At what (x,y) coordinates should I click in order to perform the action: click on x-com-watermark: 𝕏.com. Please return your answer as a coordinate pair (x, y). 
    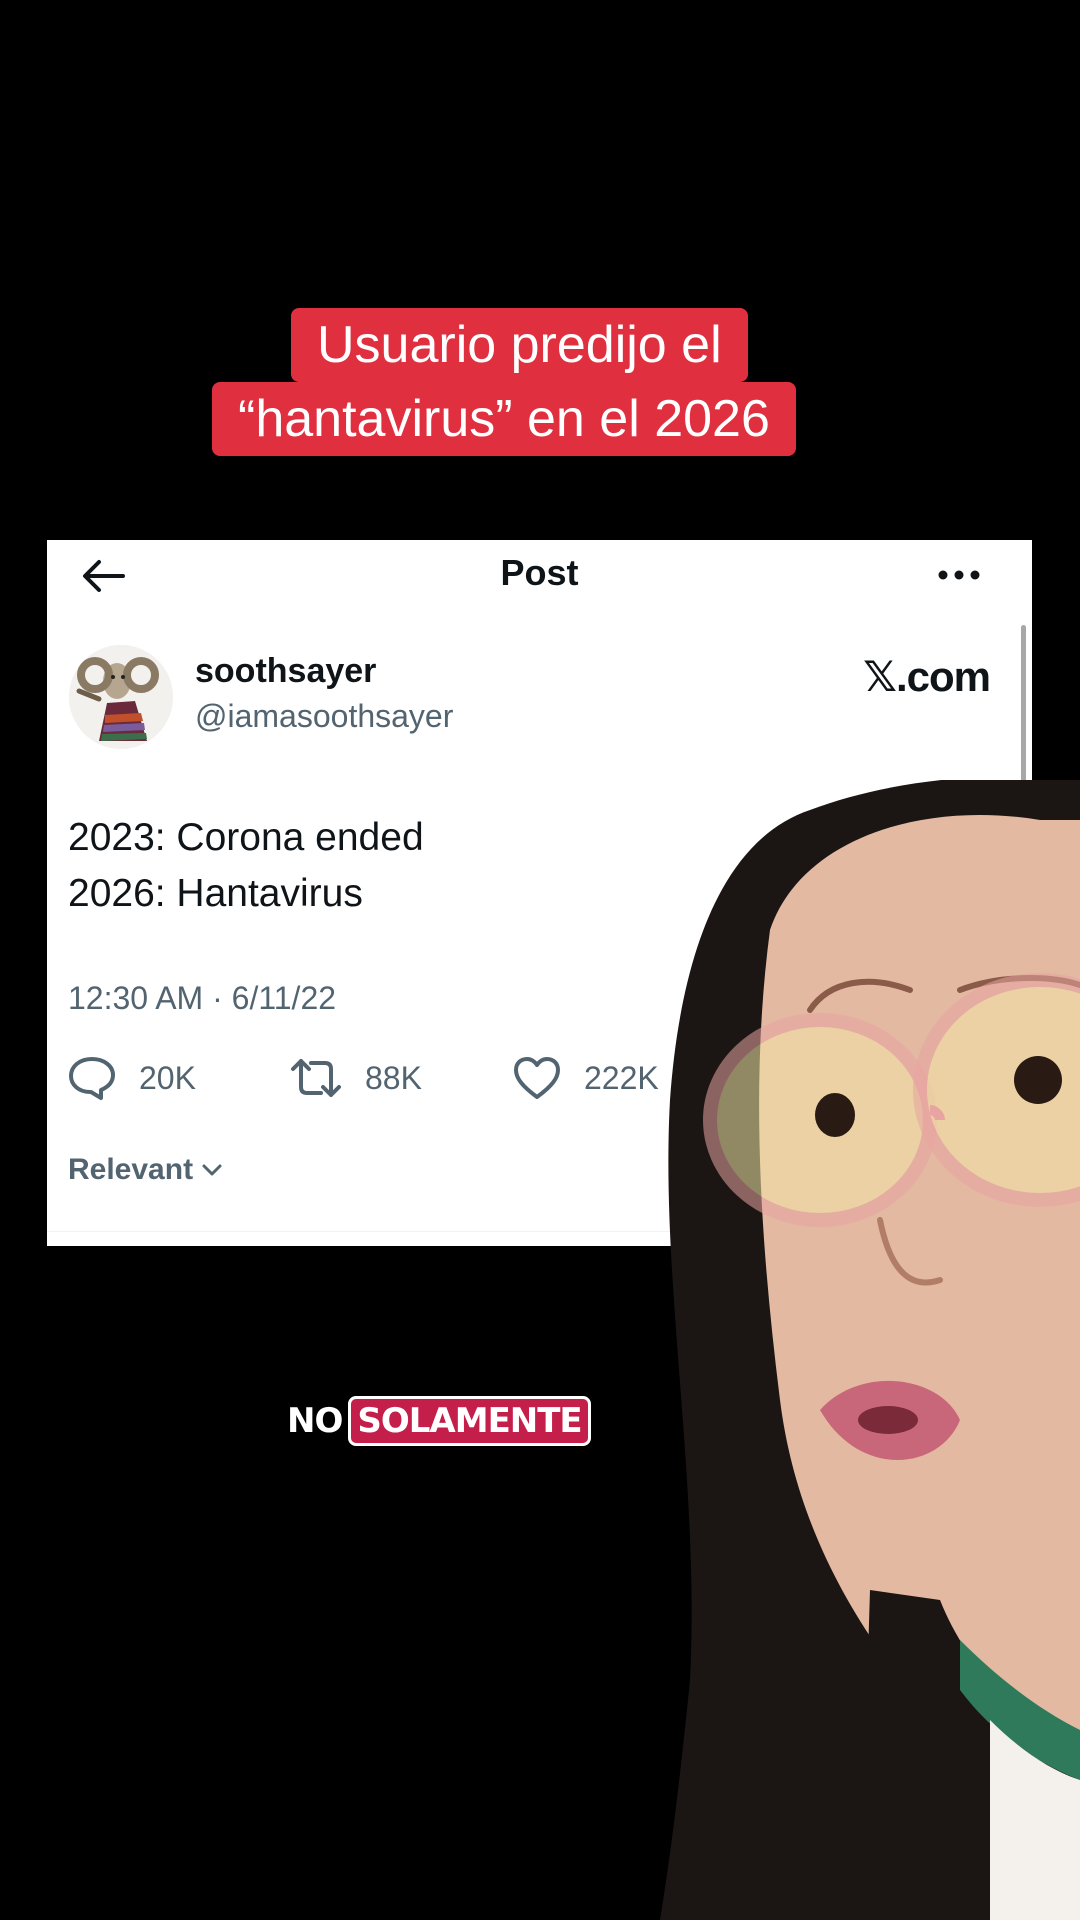
    Looking at the image, I should click on (927, 676).